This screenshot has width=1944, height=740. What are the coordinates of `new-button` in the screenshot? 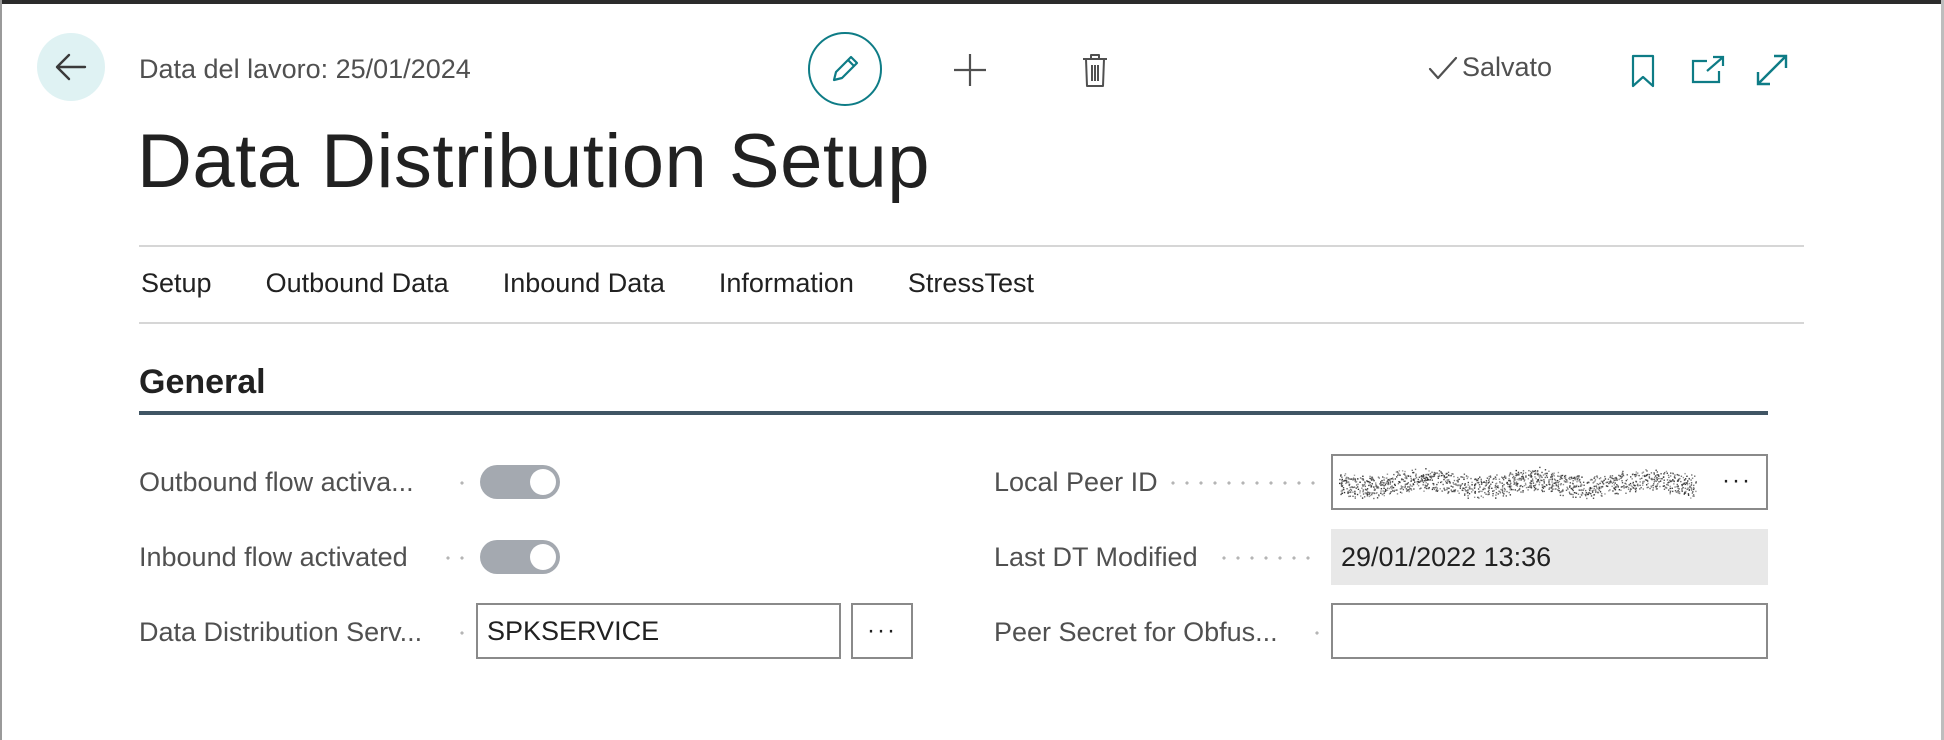 It's located at (970, 70).